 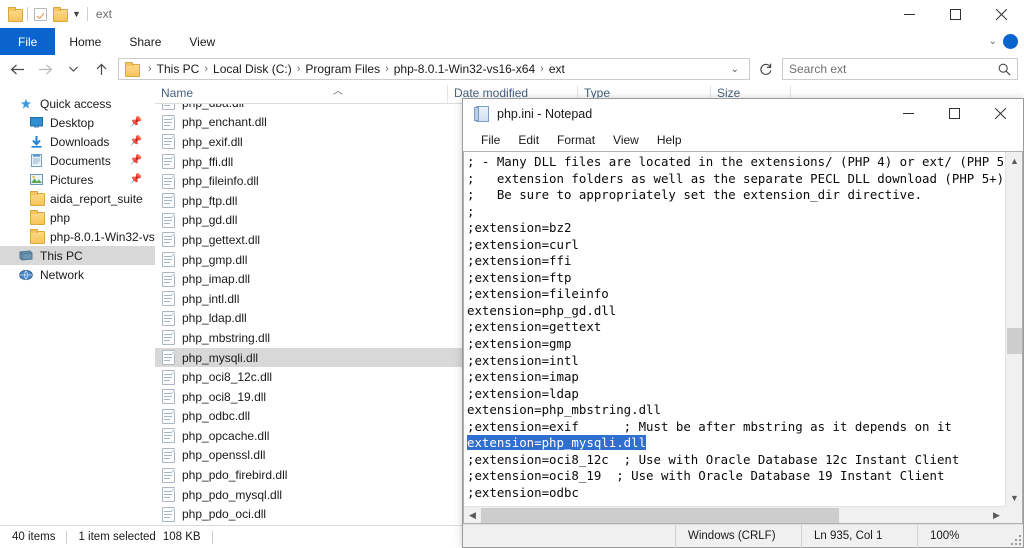 What do you see at coordinates (519, 344) in the screenshot?
I see `notepad-line: ;extension=gmp` at bounding box center [519, 344].